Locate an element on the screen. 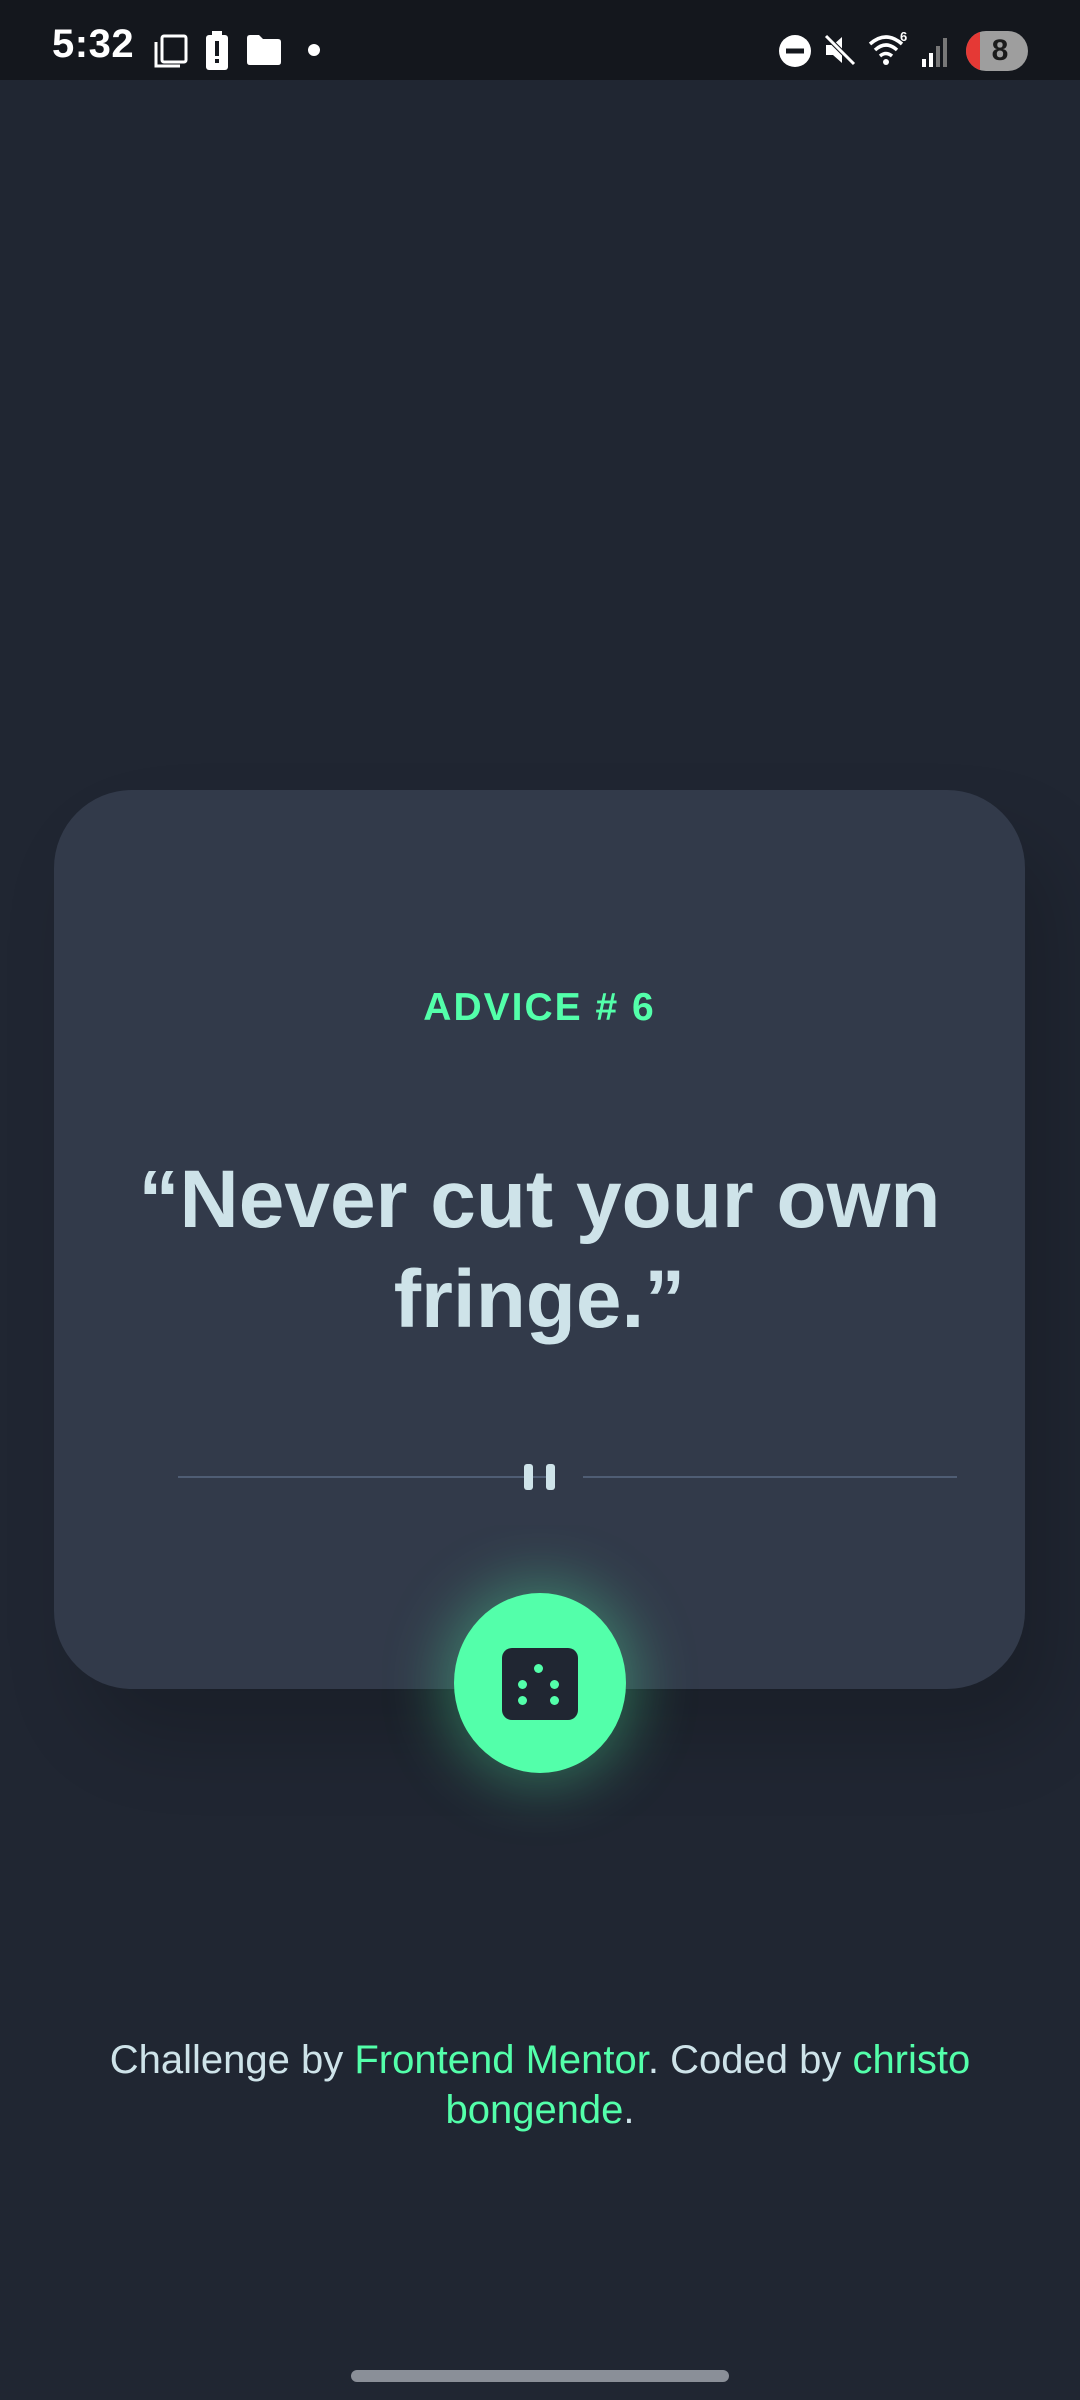 Image resolution: width=1080 pixels, height=2400 pixels. battery-alert-icon is located at coordinates (217, 50).